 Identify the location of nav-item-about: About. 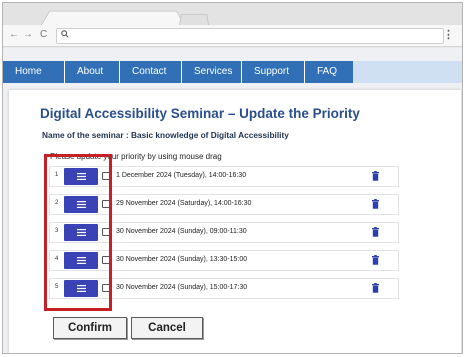
(92, 72).